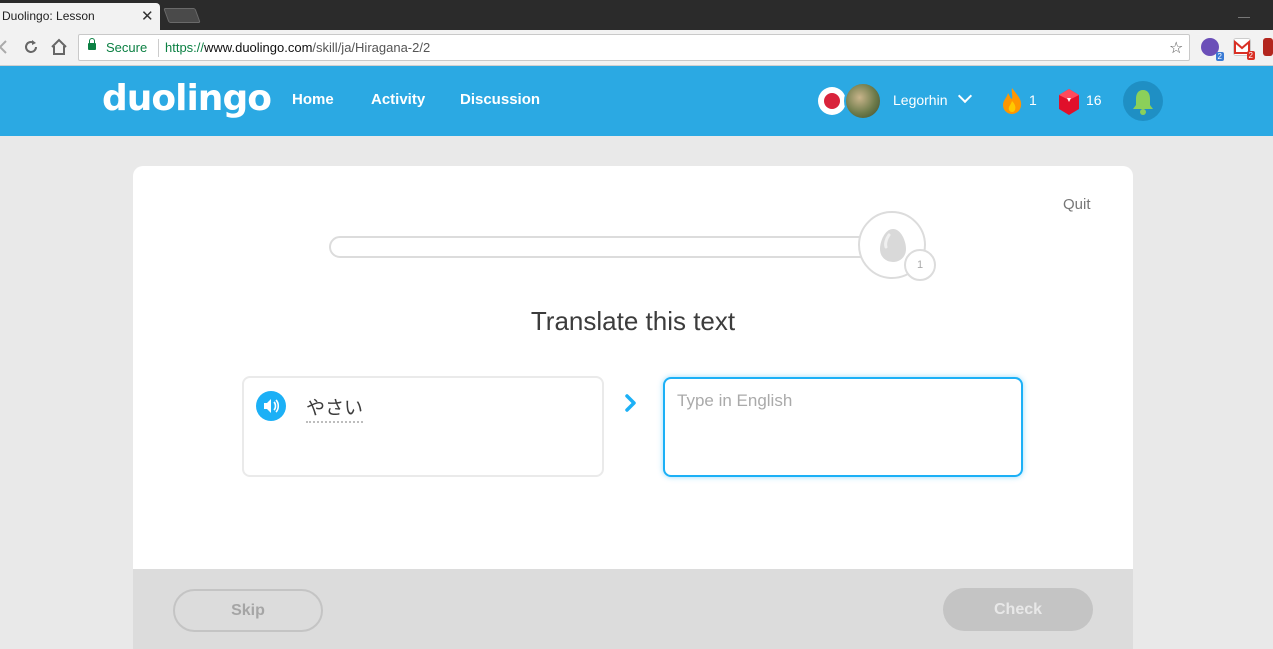 This screenshot has width=1273, height=649. What do you see at coordinates (1011, 100) in the screenshot?
I see `streak-flame-icon` at bounding box center [1011, 100].